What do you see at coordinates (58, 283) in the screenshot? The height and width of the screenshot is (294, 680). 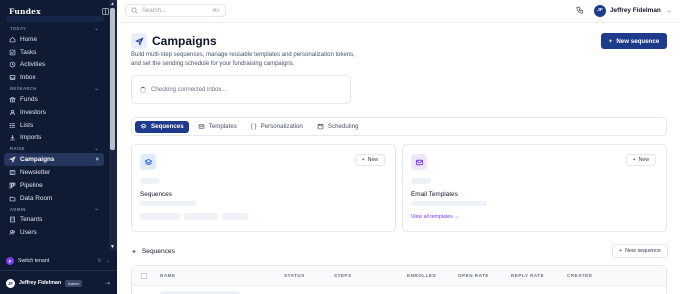 I see `sidebar-user-row: JF Jeffrey Fidelman Admin ⇥` at bounding box center [58, 283].